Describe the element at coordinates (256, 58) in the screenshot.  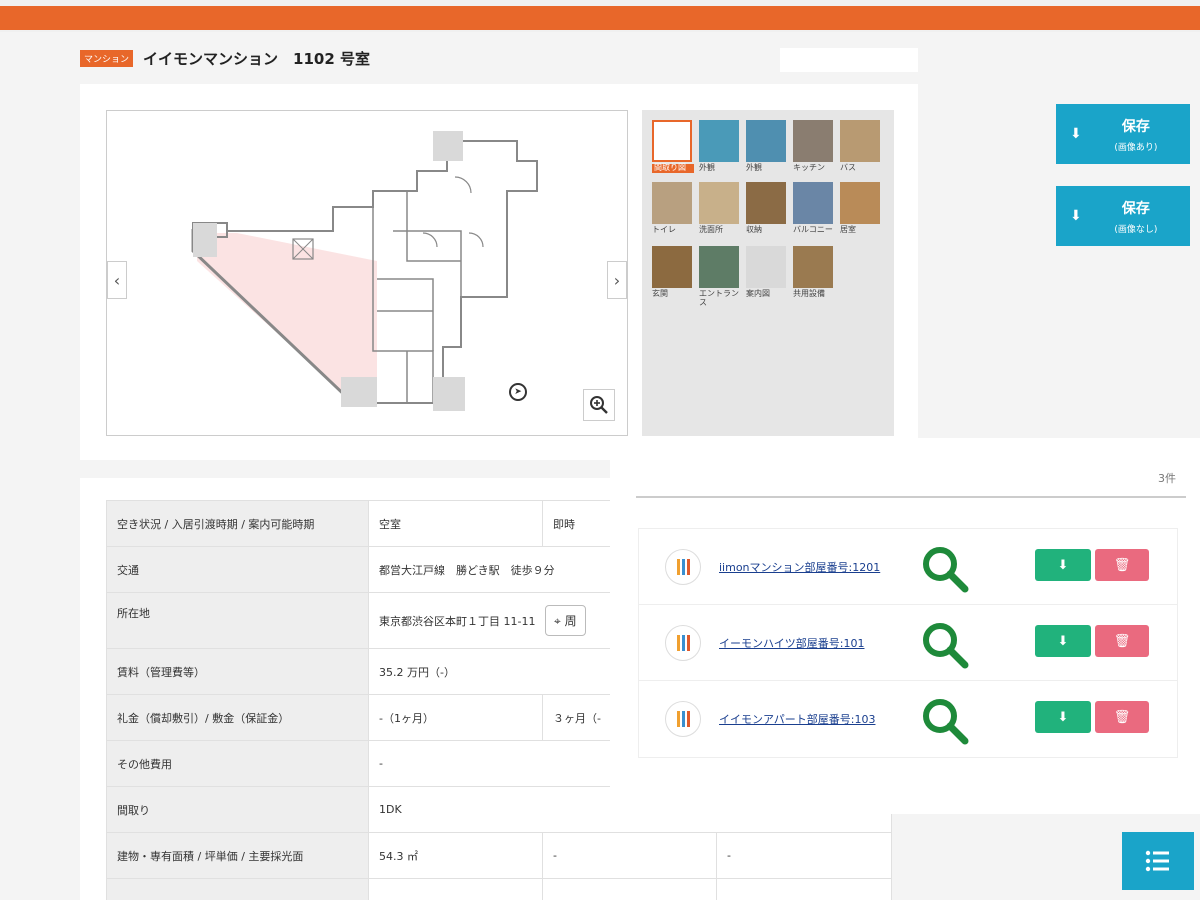
I see `property-title: イイモンマンション 1102 号室` at that location.